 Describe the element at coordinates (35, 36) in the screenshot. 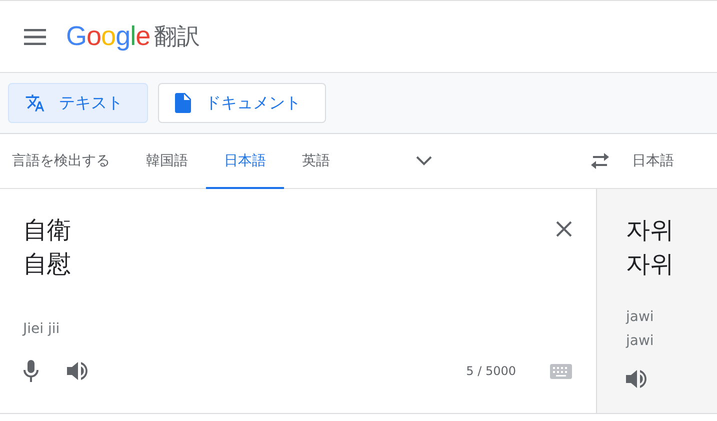

I see `menu-icon` at that location.